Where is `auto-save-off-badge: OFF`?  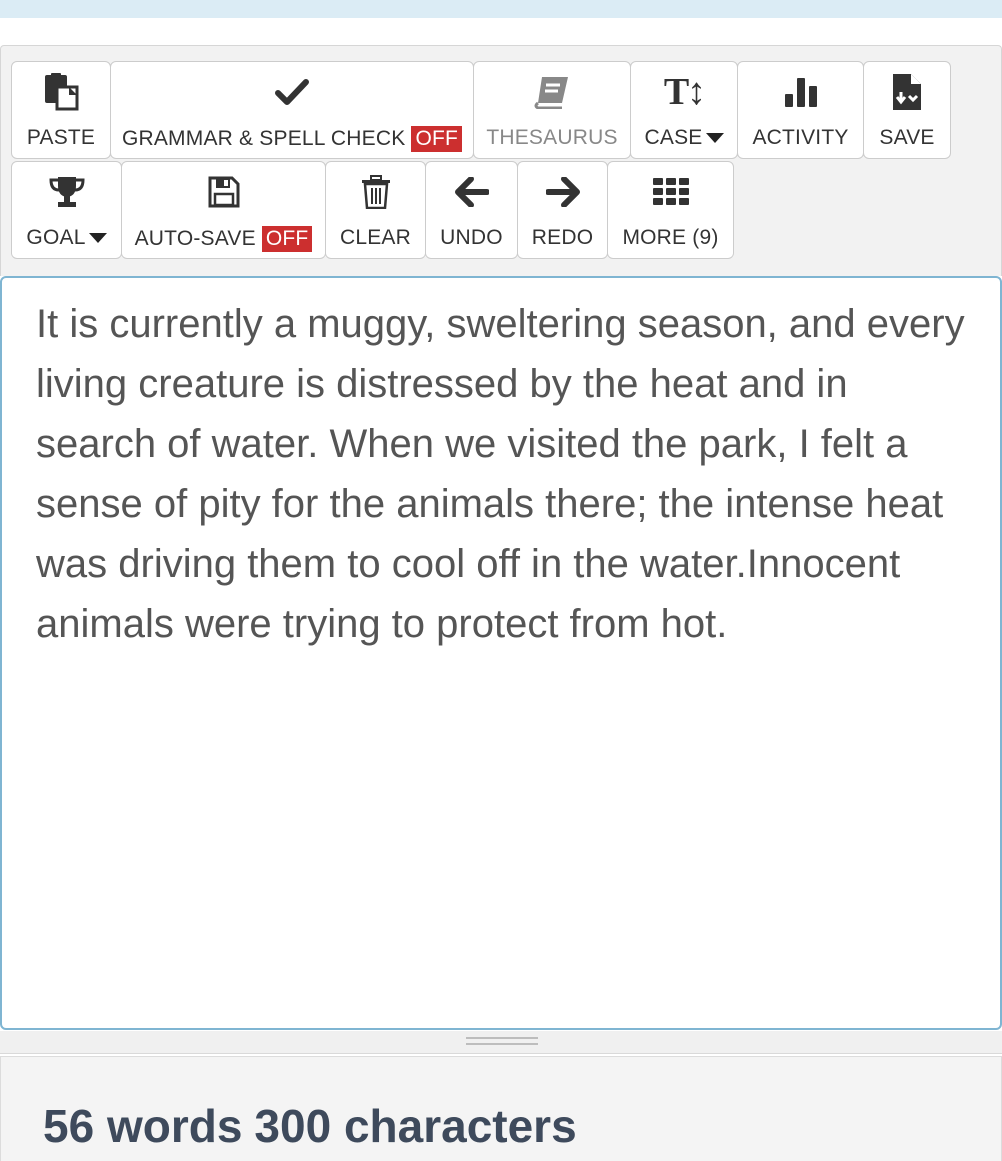
auto-save-off-badge: OFF is located at coordinates (287, 239).